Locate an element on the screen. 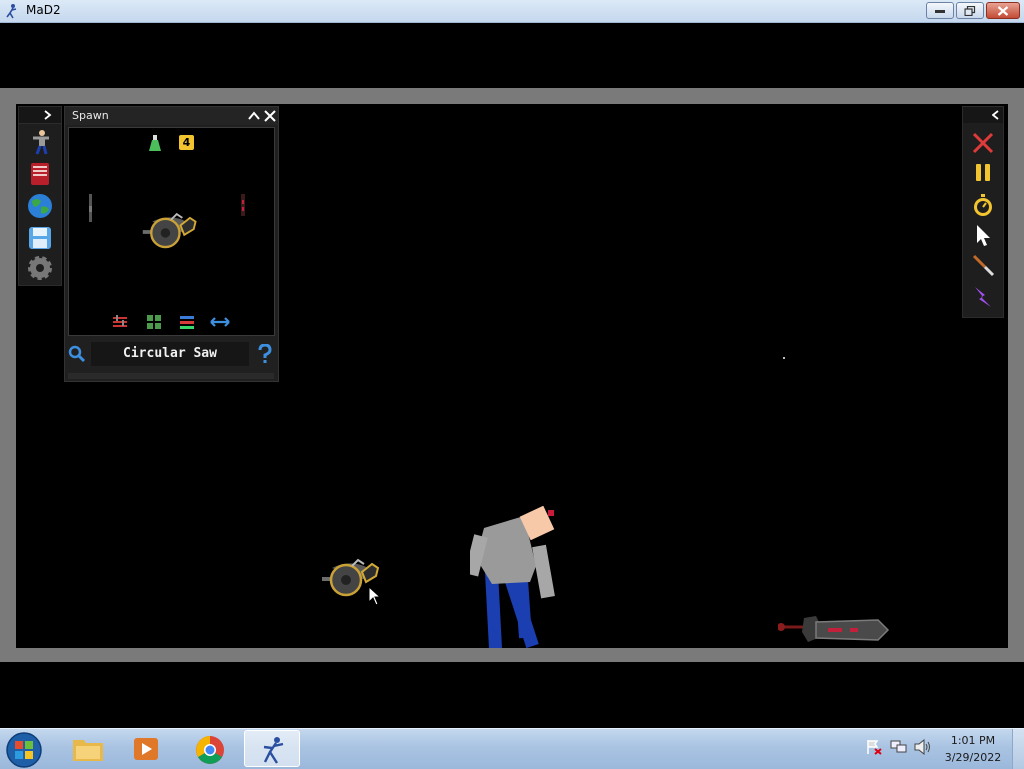 Image resolution: width=1024 pixels, height=769 pixels. spawn-panel-footer is located at coordinates (171, 376).